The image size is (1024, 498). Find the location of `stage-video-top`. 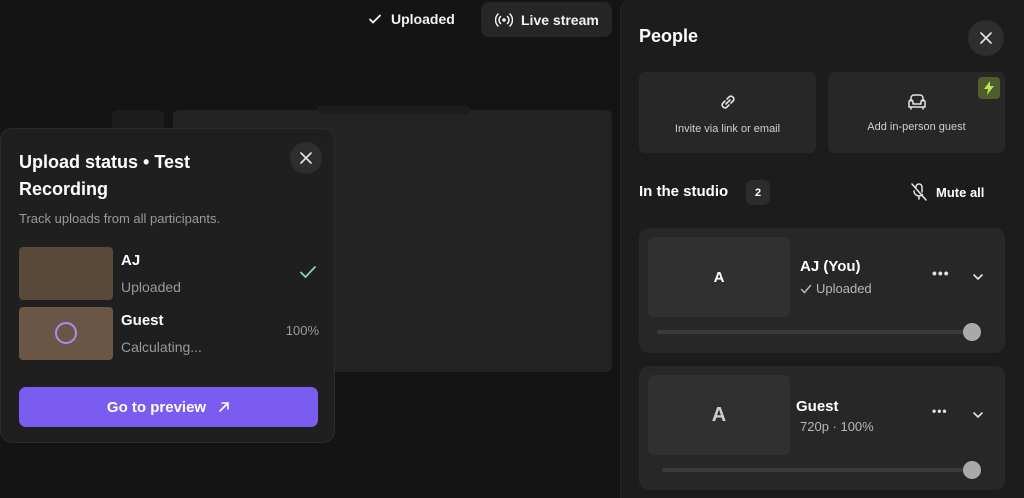

stage-video-top is located at coordinates (393, 110).